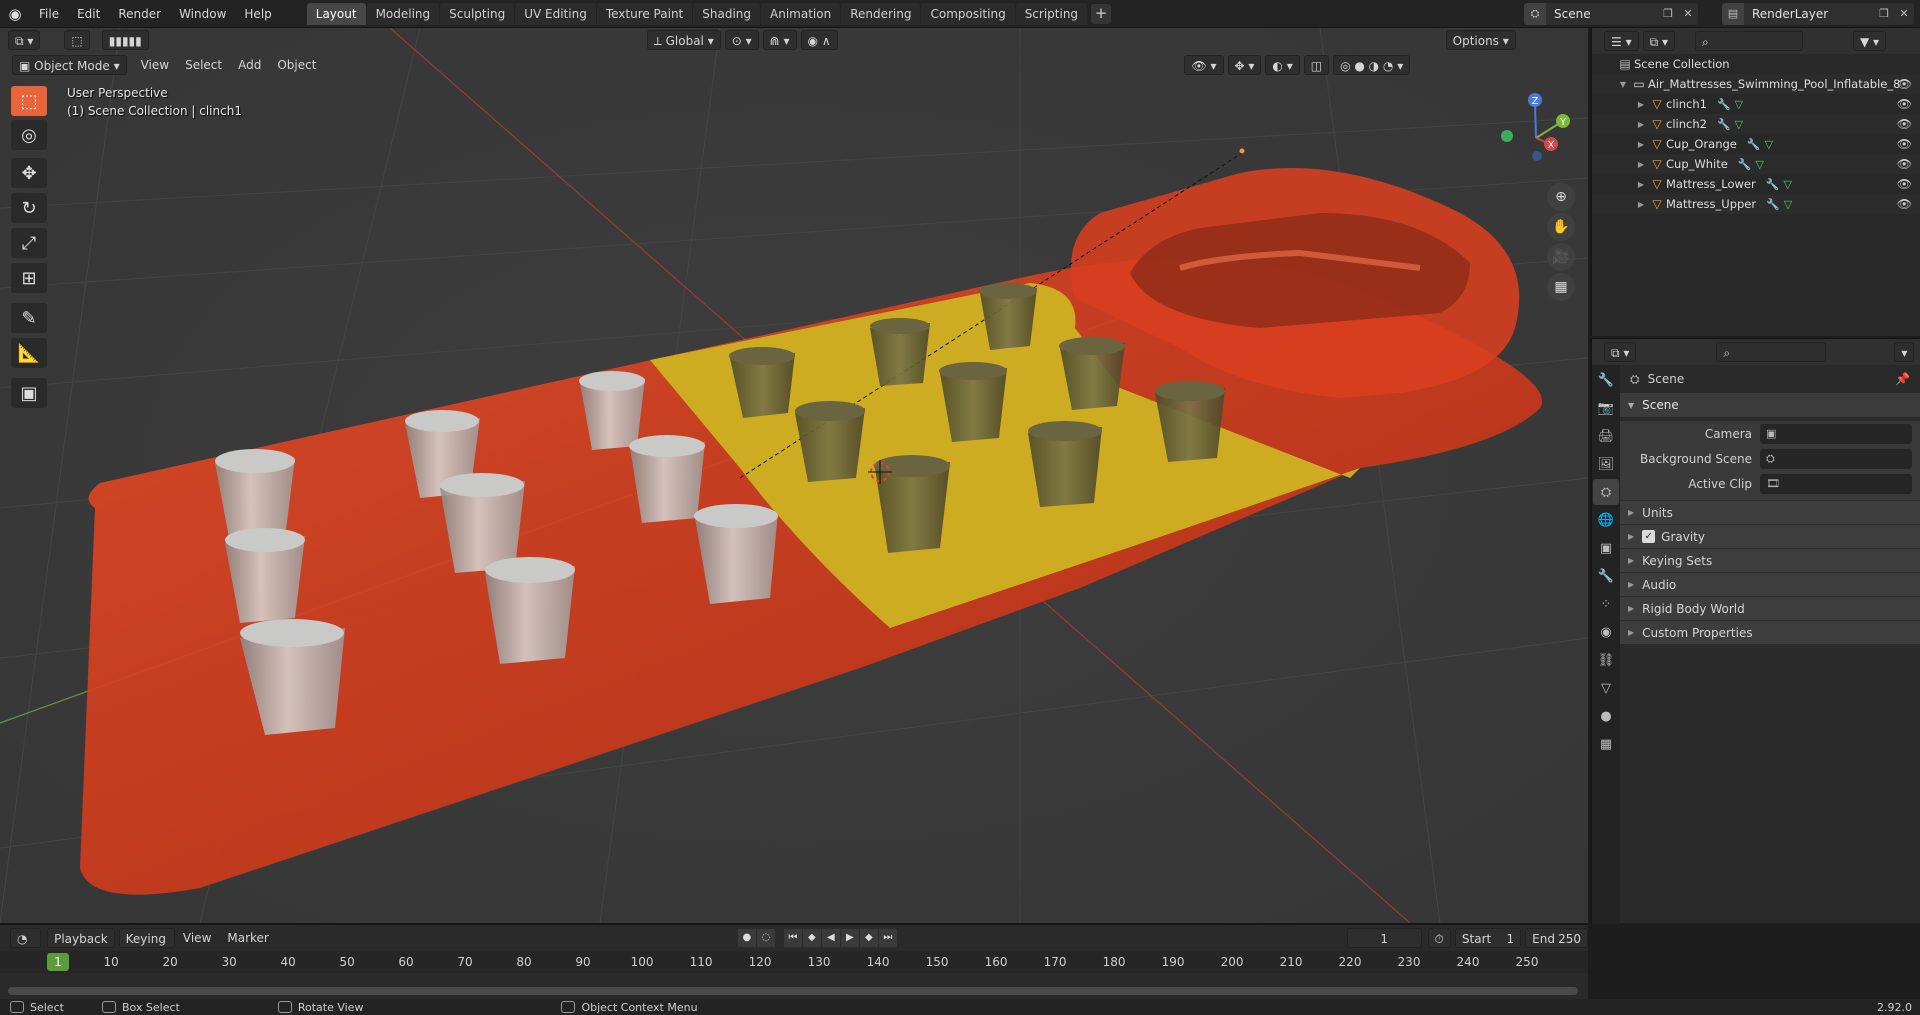 The width and height of the screenshot is (1920, 1015). I want to click on proportional-edit-icon: ◉ ∧, so click(819, 40).